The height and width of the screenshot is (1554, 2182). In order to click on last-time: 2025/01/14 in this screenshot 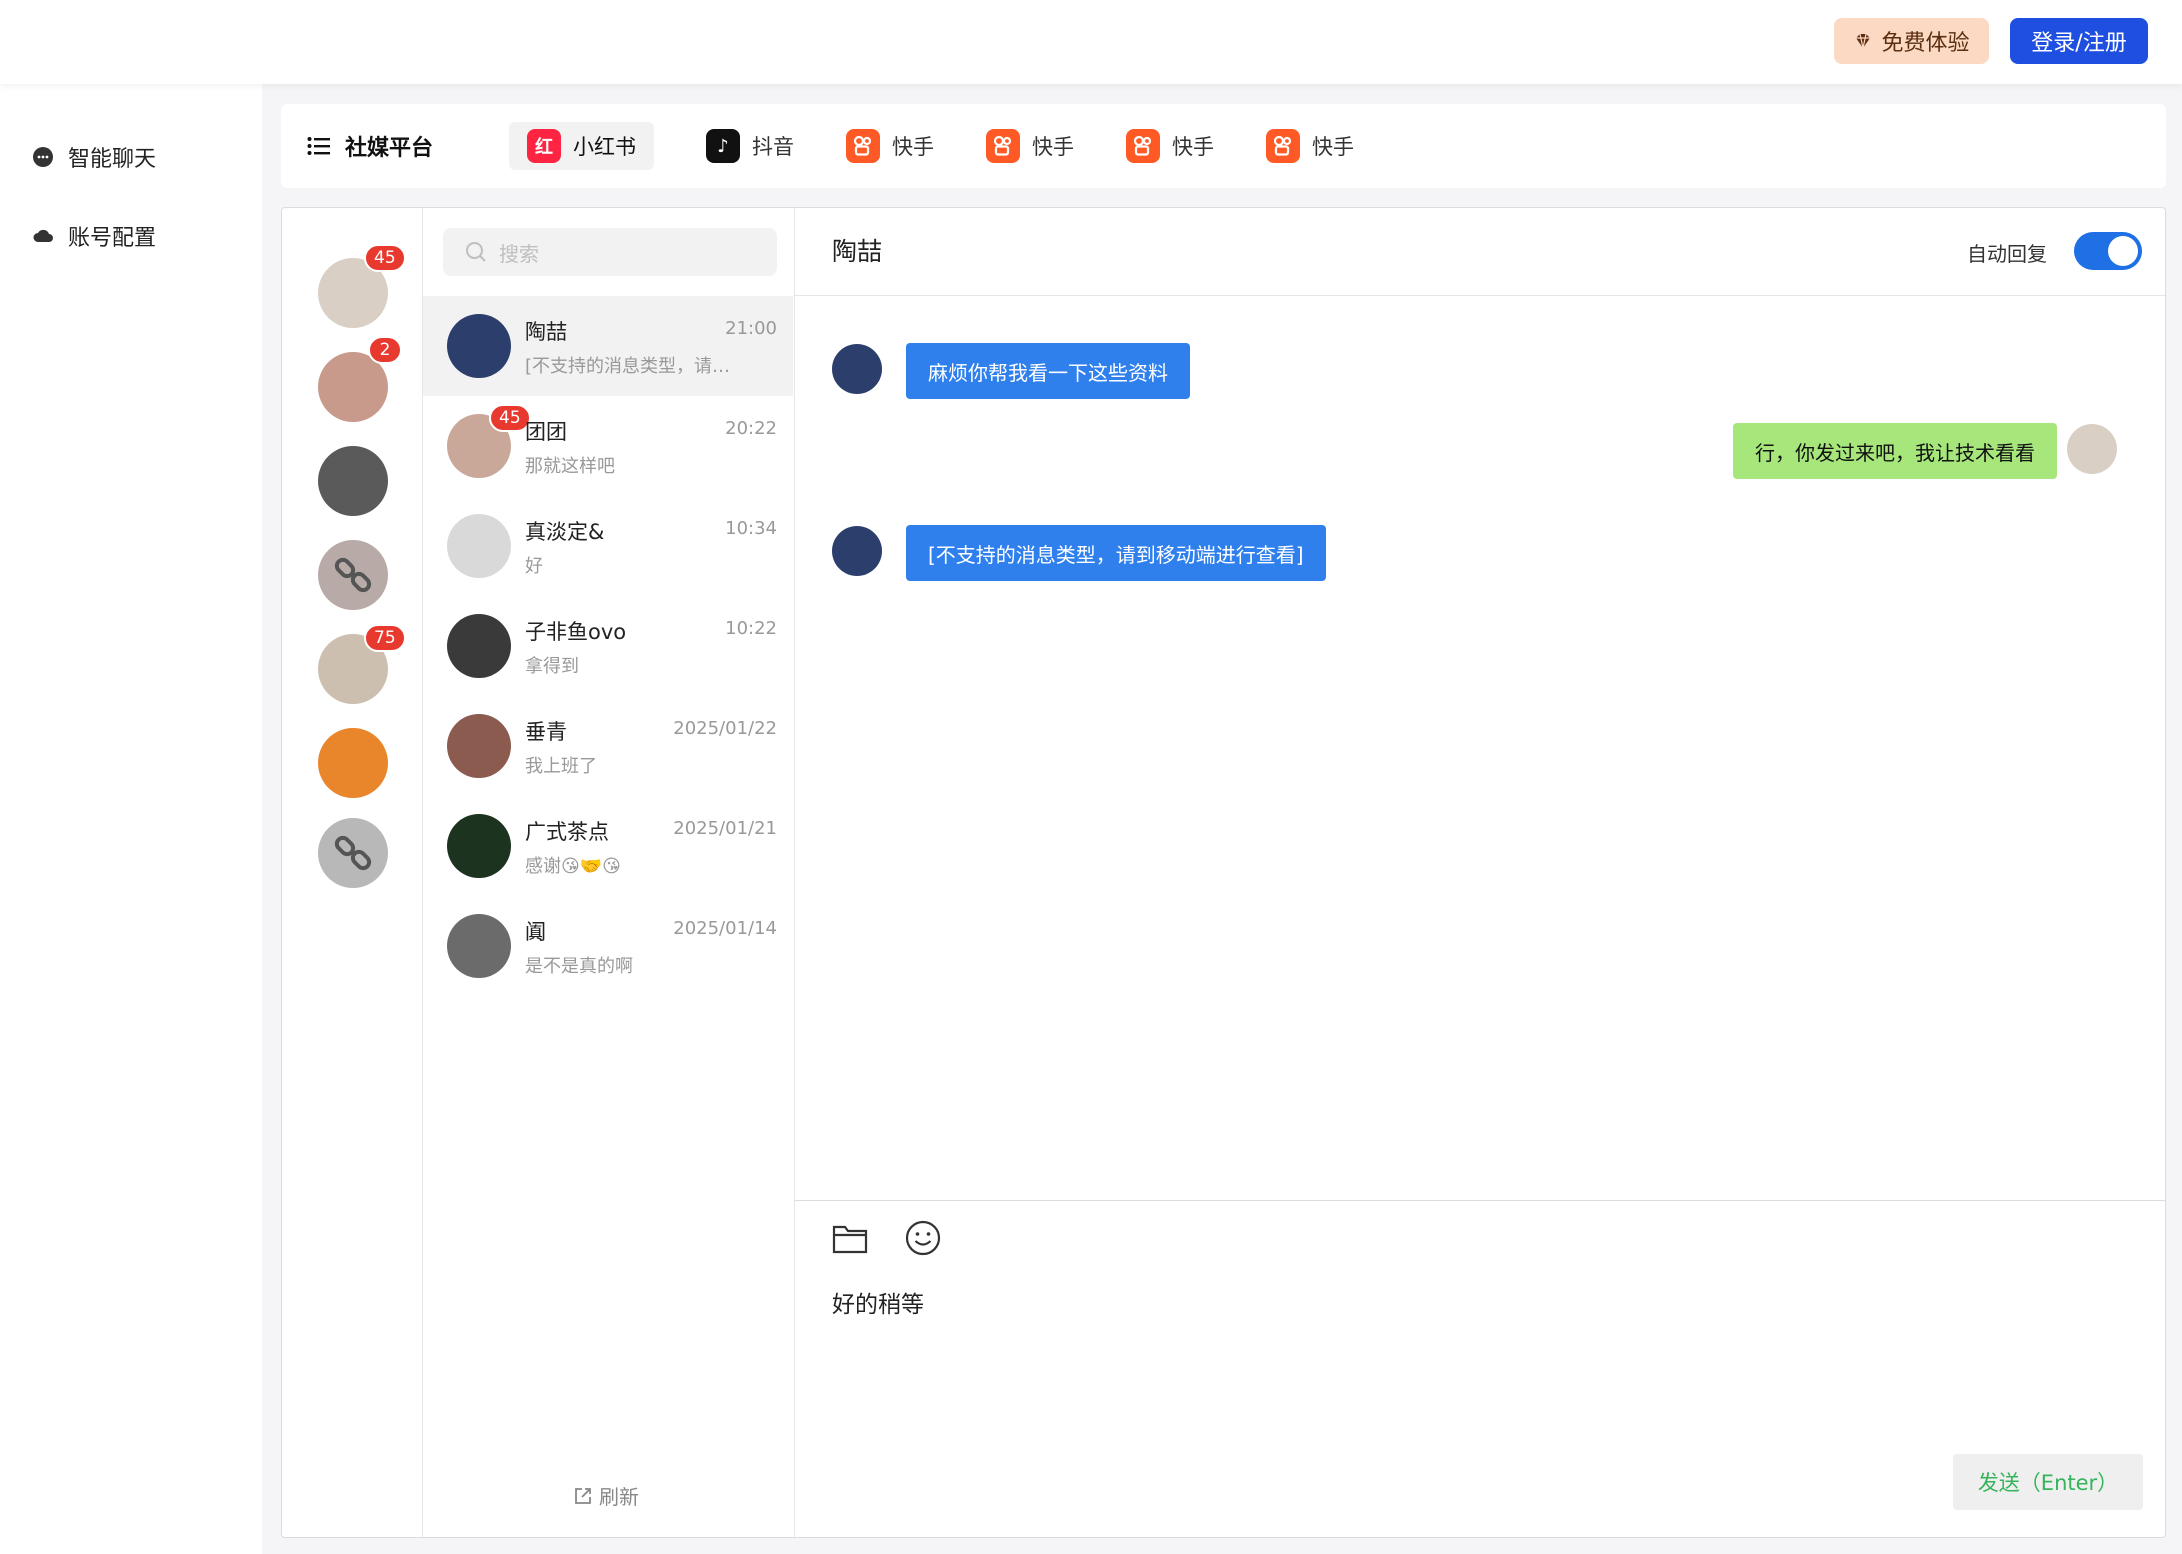, I will do `click(725, 928)`.